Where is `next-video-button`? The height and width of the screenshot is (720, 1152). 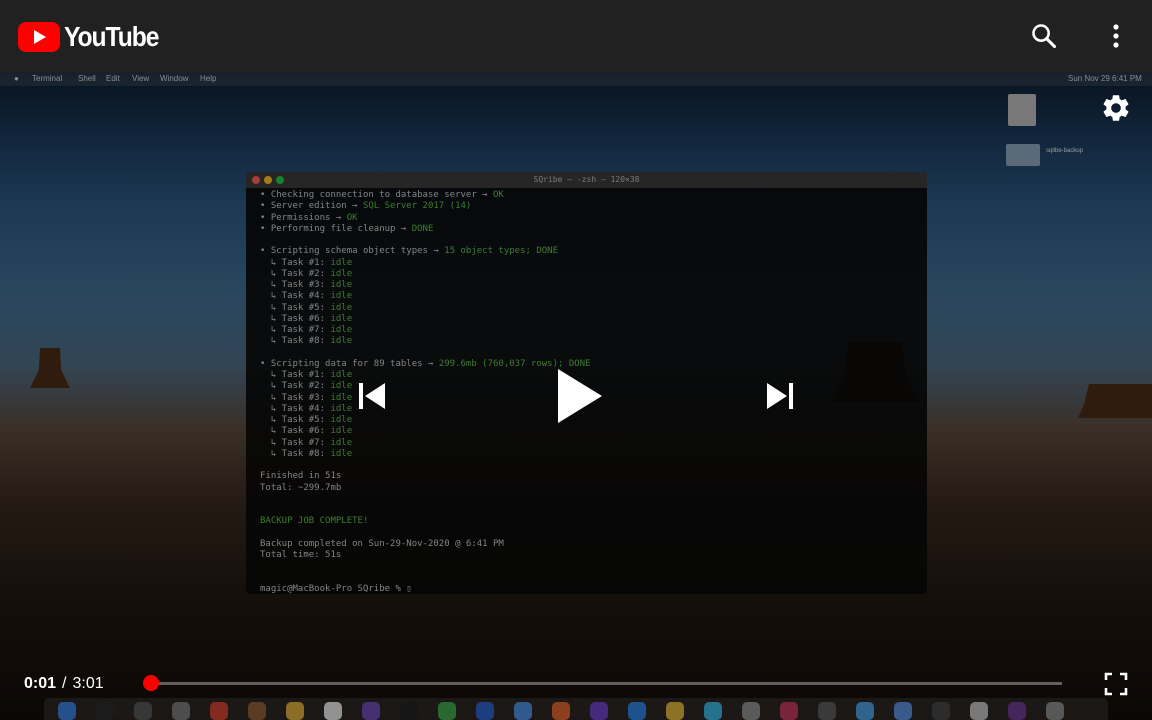
next-video-button is located at coordinates (780, 396).